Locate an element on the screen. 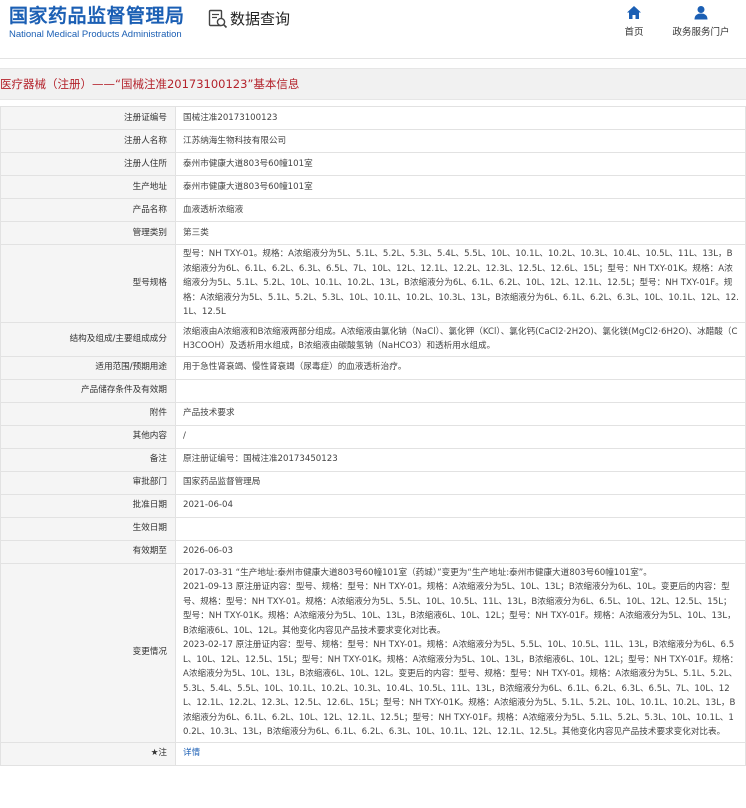 The image size is (746, 808). nav-gov-portal: 政务服务门户 is located at coordinates (701, 21).